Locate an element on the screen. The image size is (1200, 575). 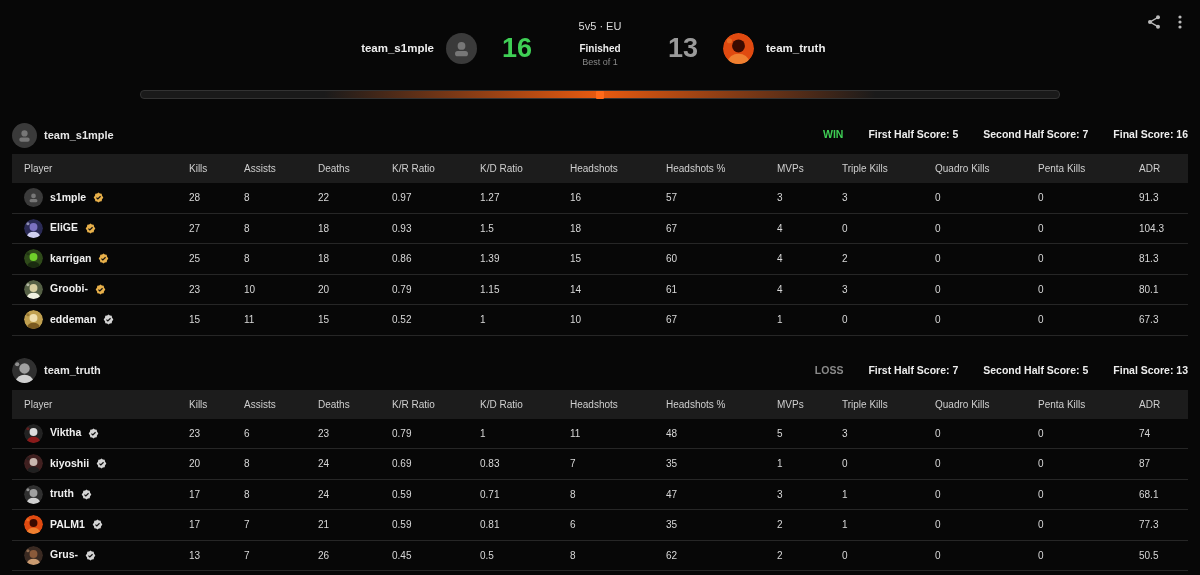
first-half-score: First Half Score: 7 is located at coordinates (913, 370).